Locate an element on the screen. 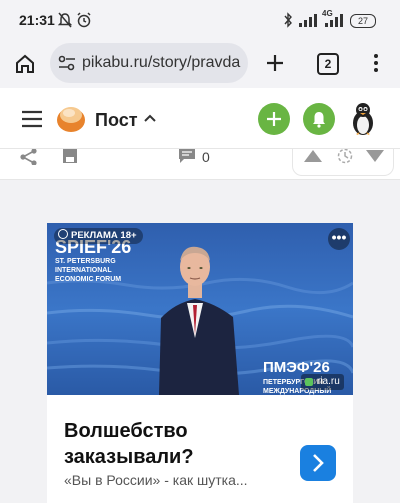  save-icon is located at coordinates (70, 156).